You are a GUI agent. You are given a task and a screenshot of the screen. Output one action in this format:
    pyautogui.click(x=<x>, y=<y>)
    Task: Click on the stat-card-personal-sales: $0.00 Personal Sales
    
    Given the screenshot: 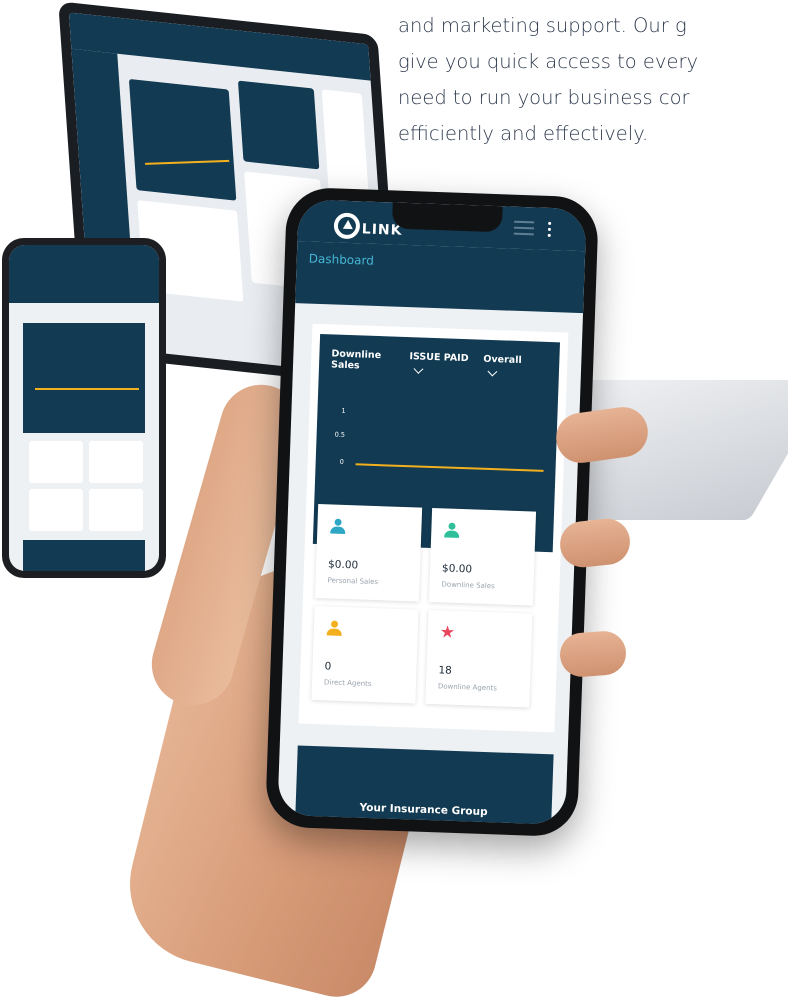 What is the action you would take?
    pyautogui.click(x=368, y=553)
    